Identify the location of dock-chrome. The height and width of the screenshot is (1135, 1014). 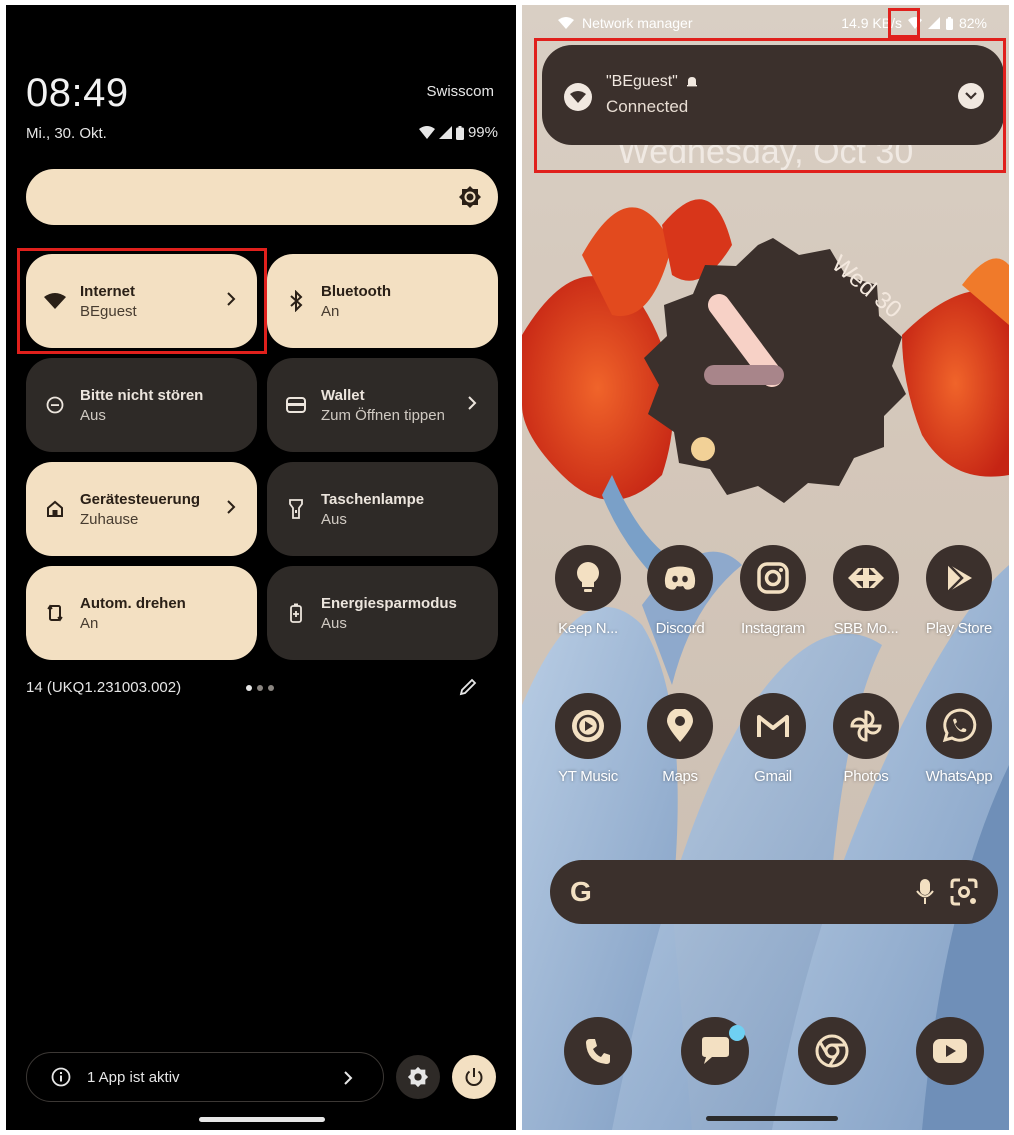
(832, 1051).